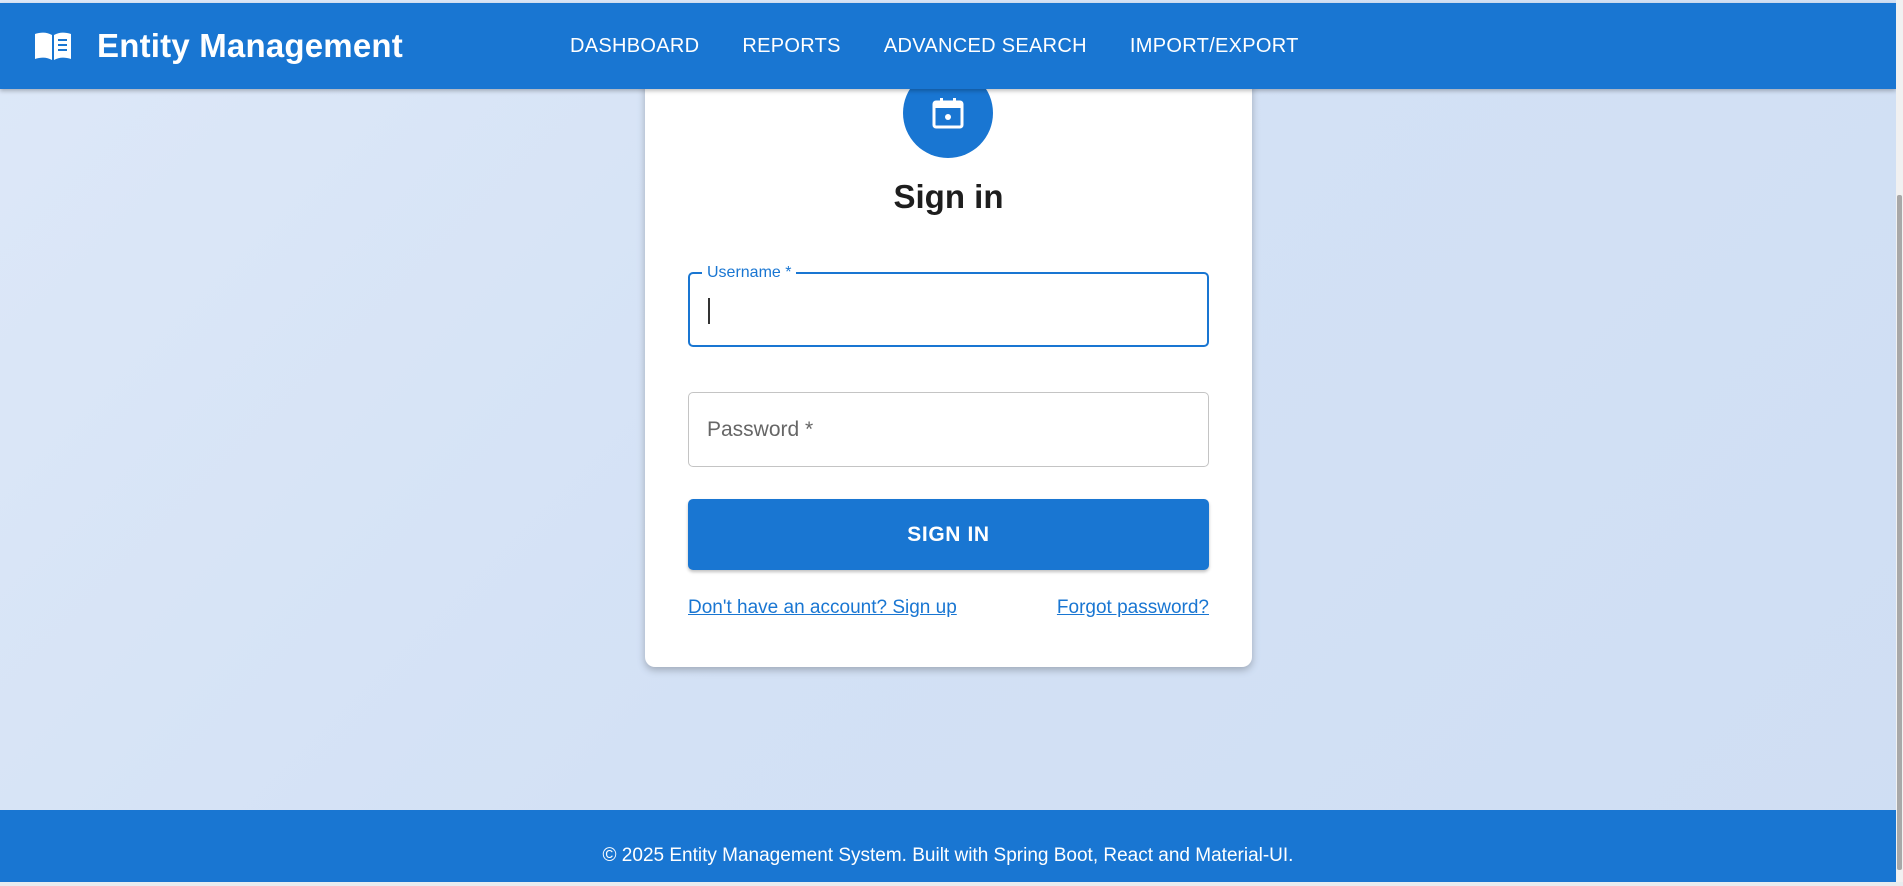 This screenshot has width=1903, height=886. Describe the element at coordinates (53, 46) in the screenshot. I see `book-icon` at that location.